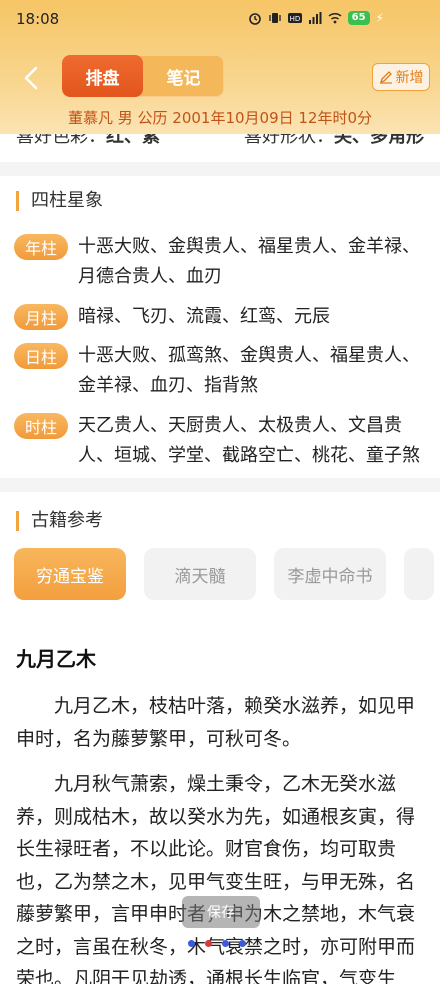 Image resolution: width=440 pixels, height=984 pixels. Describe the element at coordinates (216, 722) in the screenshot. I see `article-paragraph: 九月乙木，枝枯叶落，赖癸水滋养，如见甲申时，名为藤萝繁甲，可秋可冬。` at that location.